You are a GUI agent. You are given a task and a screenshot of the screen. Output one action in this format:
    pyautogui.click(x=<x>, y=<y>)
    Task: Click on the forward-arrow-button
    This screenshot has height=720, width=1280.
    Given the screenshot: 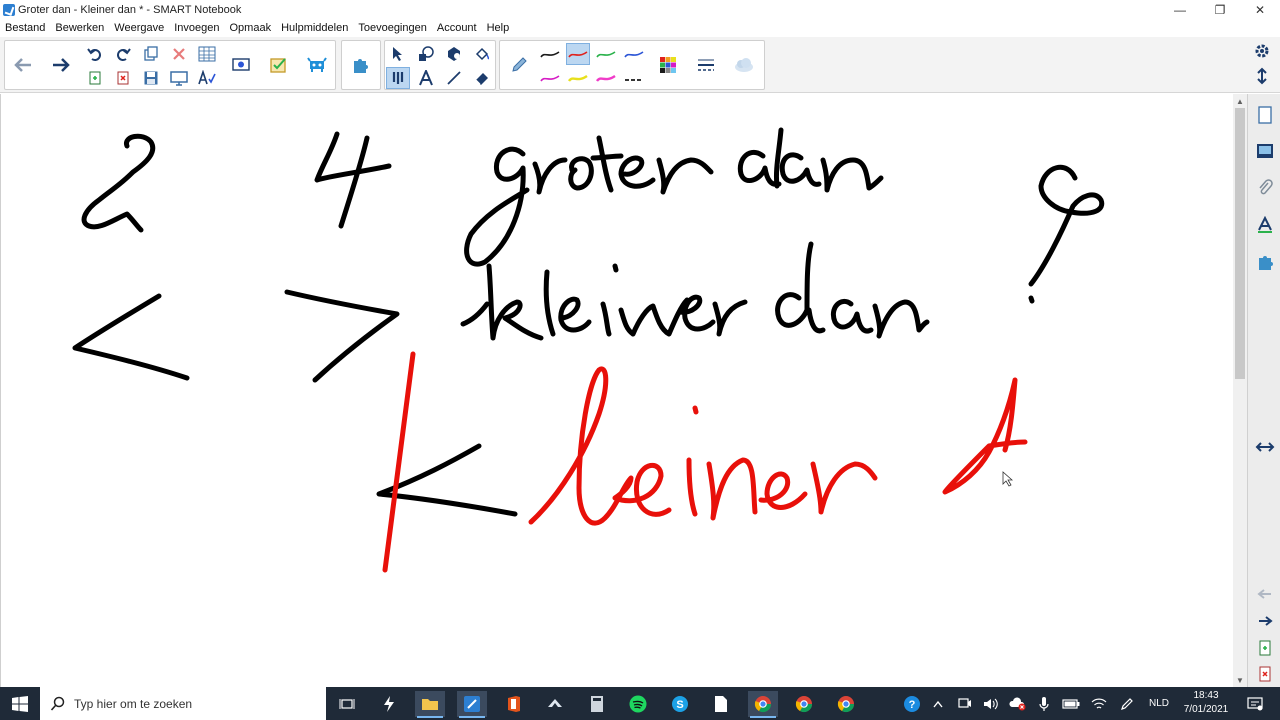 What is the action you would take?
    pyautogui.click(x=61, y=65)
    